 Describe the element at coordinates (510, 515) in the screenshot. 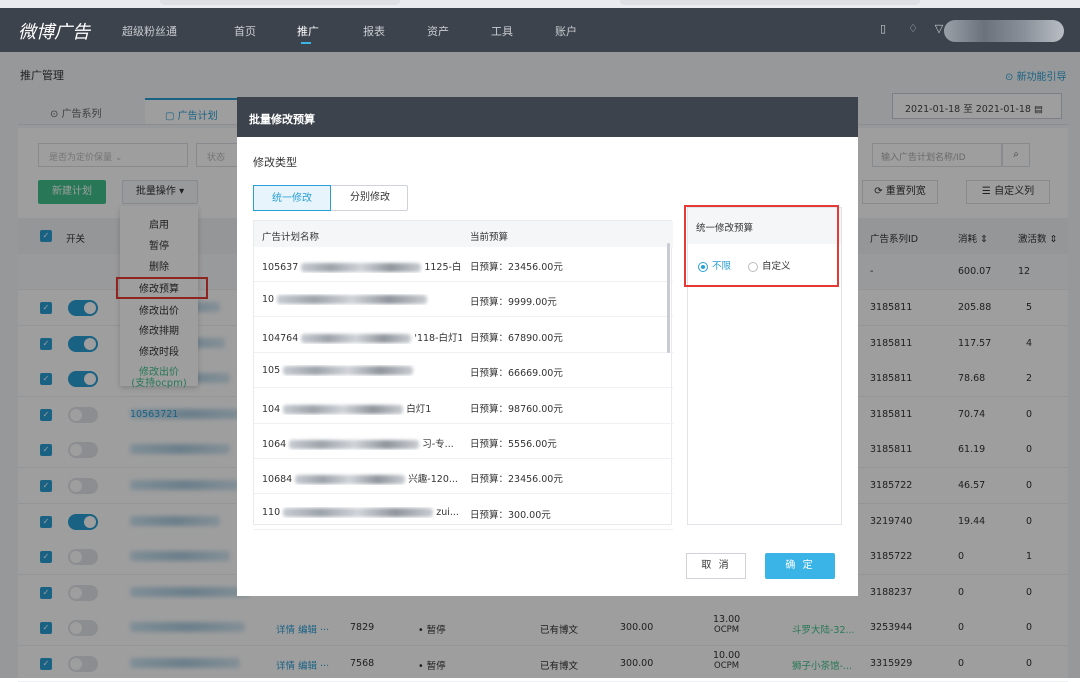

I see `plan-current-budget: 日预算：300.00元` at that location.